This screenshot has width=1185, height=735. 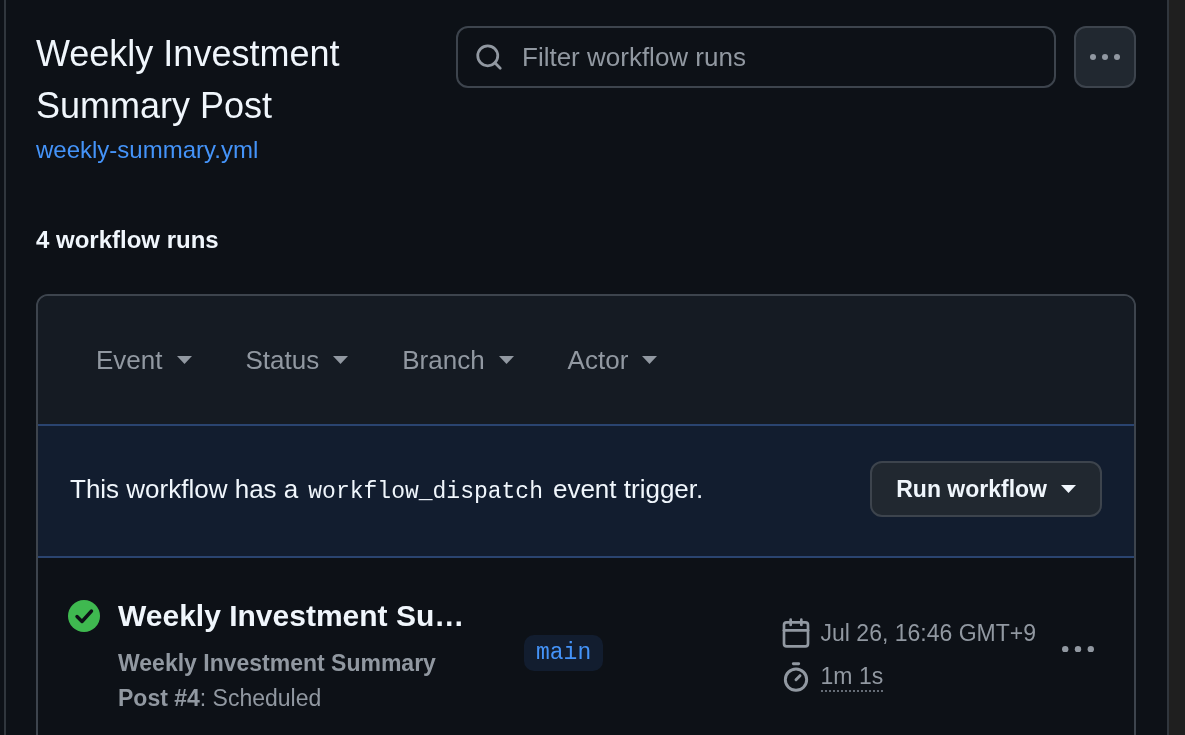 What do you see at coordinates (144, 360) in the screenshot?
I see `filter-dropdown: Event` at bounding box center [144, 360].